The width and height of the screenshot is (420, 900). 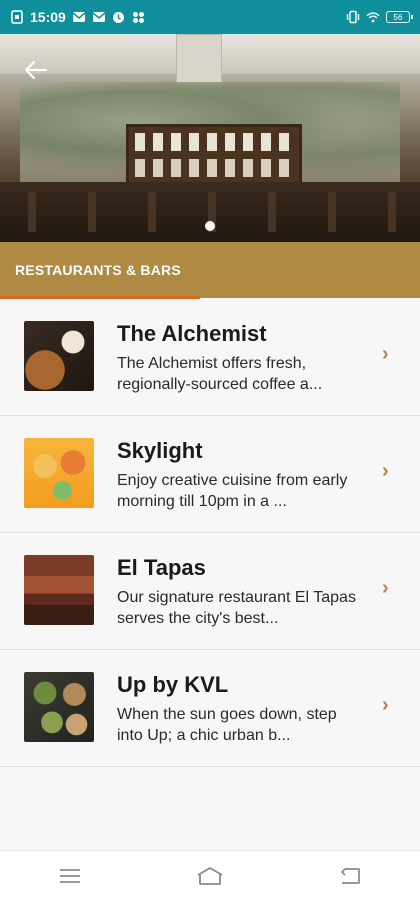 I want to click on battery-icon: 56, so click(x=399, y=17).